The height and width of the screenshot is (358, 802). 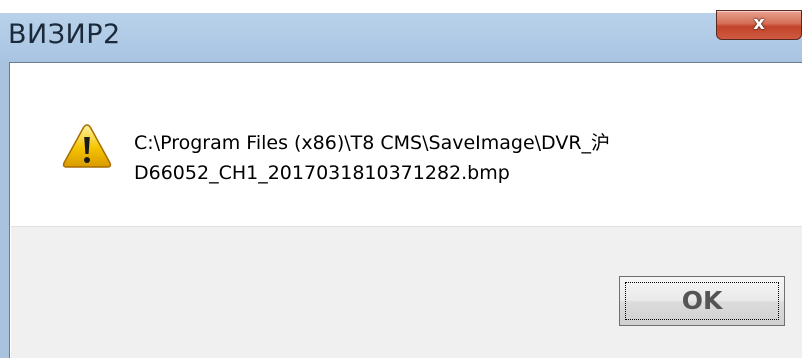 What do you see at coordinates (401, 6) in the screenshot?
I see `title-bar-top-edge` at bounding box center [401, 6].